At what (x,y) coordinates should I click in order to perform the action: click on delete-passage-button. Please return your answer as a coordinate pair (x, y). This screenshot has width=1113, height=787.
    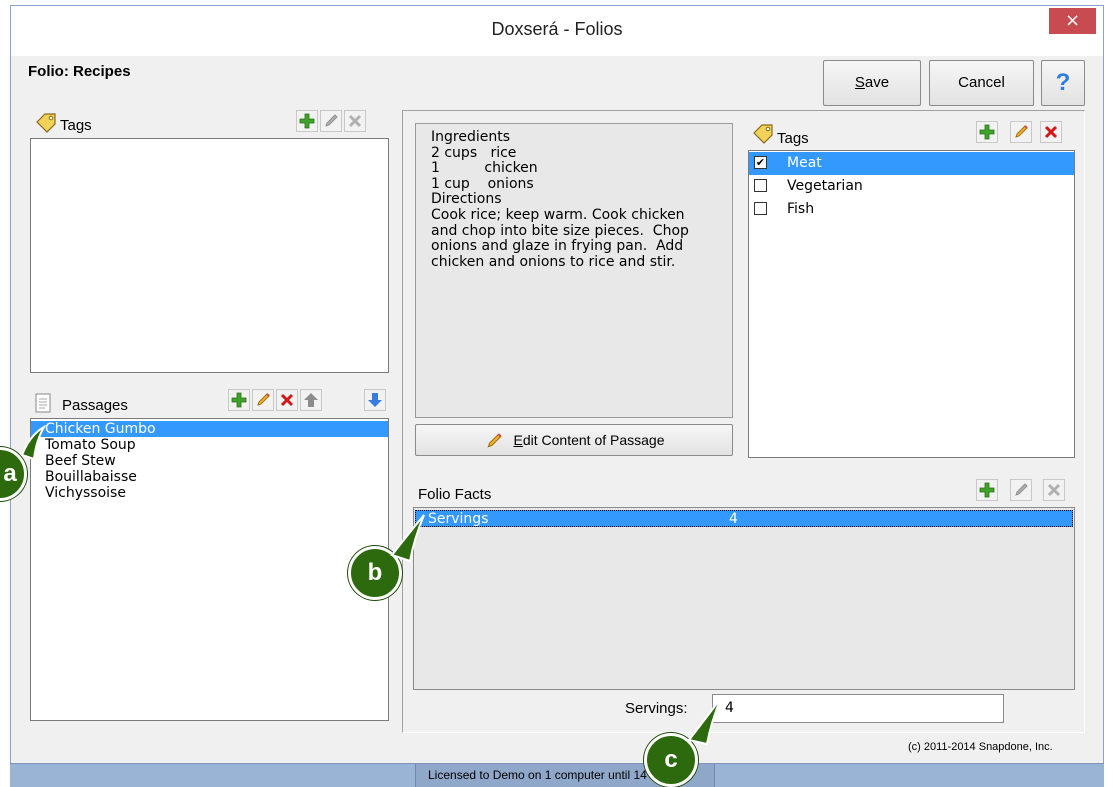
    Looking at the image, I should click on (287, 400).